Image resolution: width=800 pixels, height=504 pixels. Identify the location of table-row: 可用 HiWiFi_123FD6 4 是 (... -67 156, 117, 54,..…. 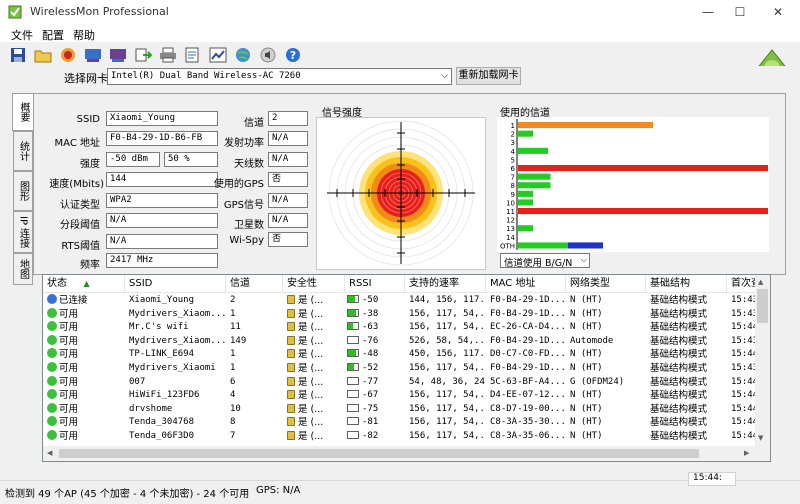
(399, 396).